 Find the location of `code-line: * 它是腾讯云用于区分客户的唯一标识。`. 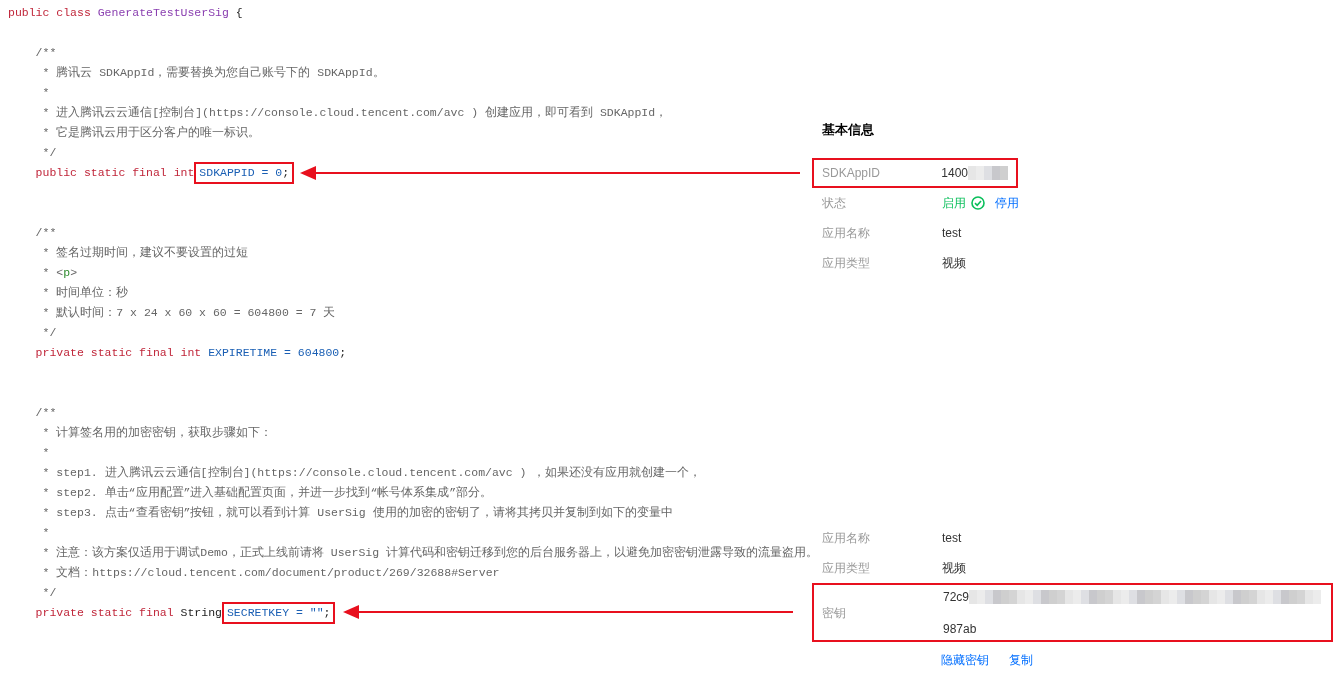

code-line: * 它是腾讯云用于区分客户的唯一标识。 is located at coordinates (151, 133).